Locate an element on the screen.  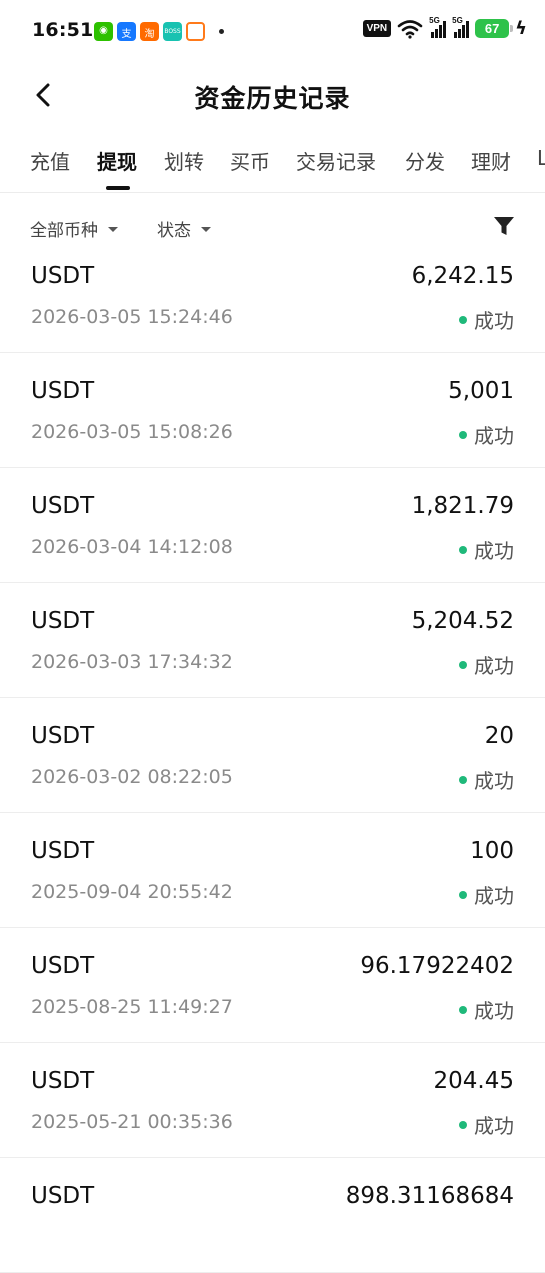
more-notifications-dot-icon is located at coordinates (221, 31).